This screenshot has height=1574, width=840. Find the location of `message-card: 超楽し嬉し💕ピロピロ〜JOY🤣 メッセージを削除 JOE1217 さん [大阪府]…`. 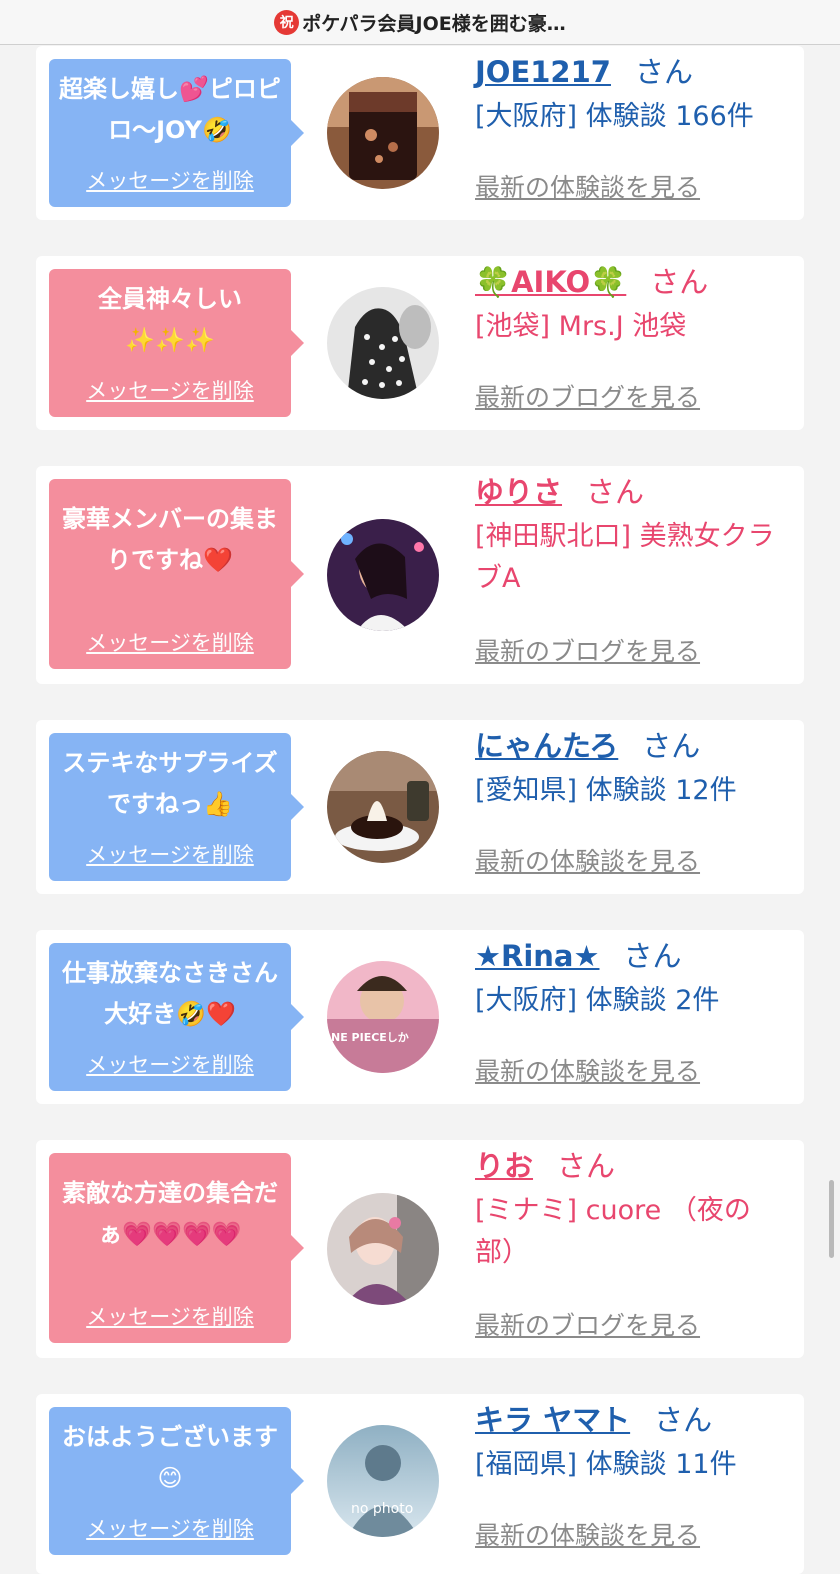

message-card: 超楽し嬉し💕ピロピロ〜JOY🤣 メッセージを削除 JOE1217 さん [大阪府]… is located at coordinates (420, 133).